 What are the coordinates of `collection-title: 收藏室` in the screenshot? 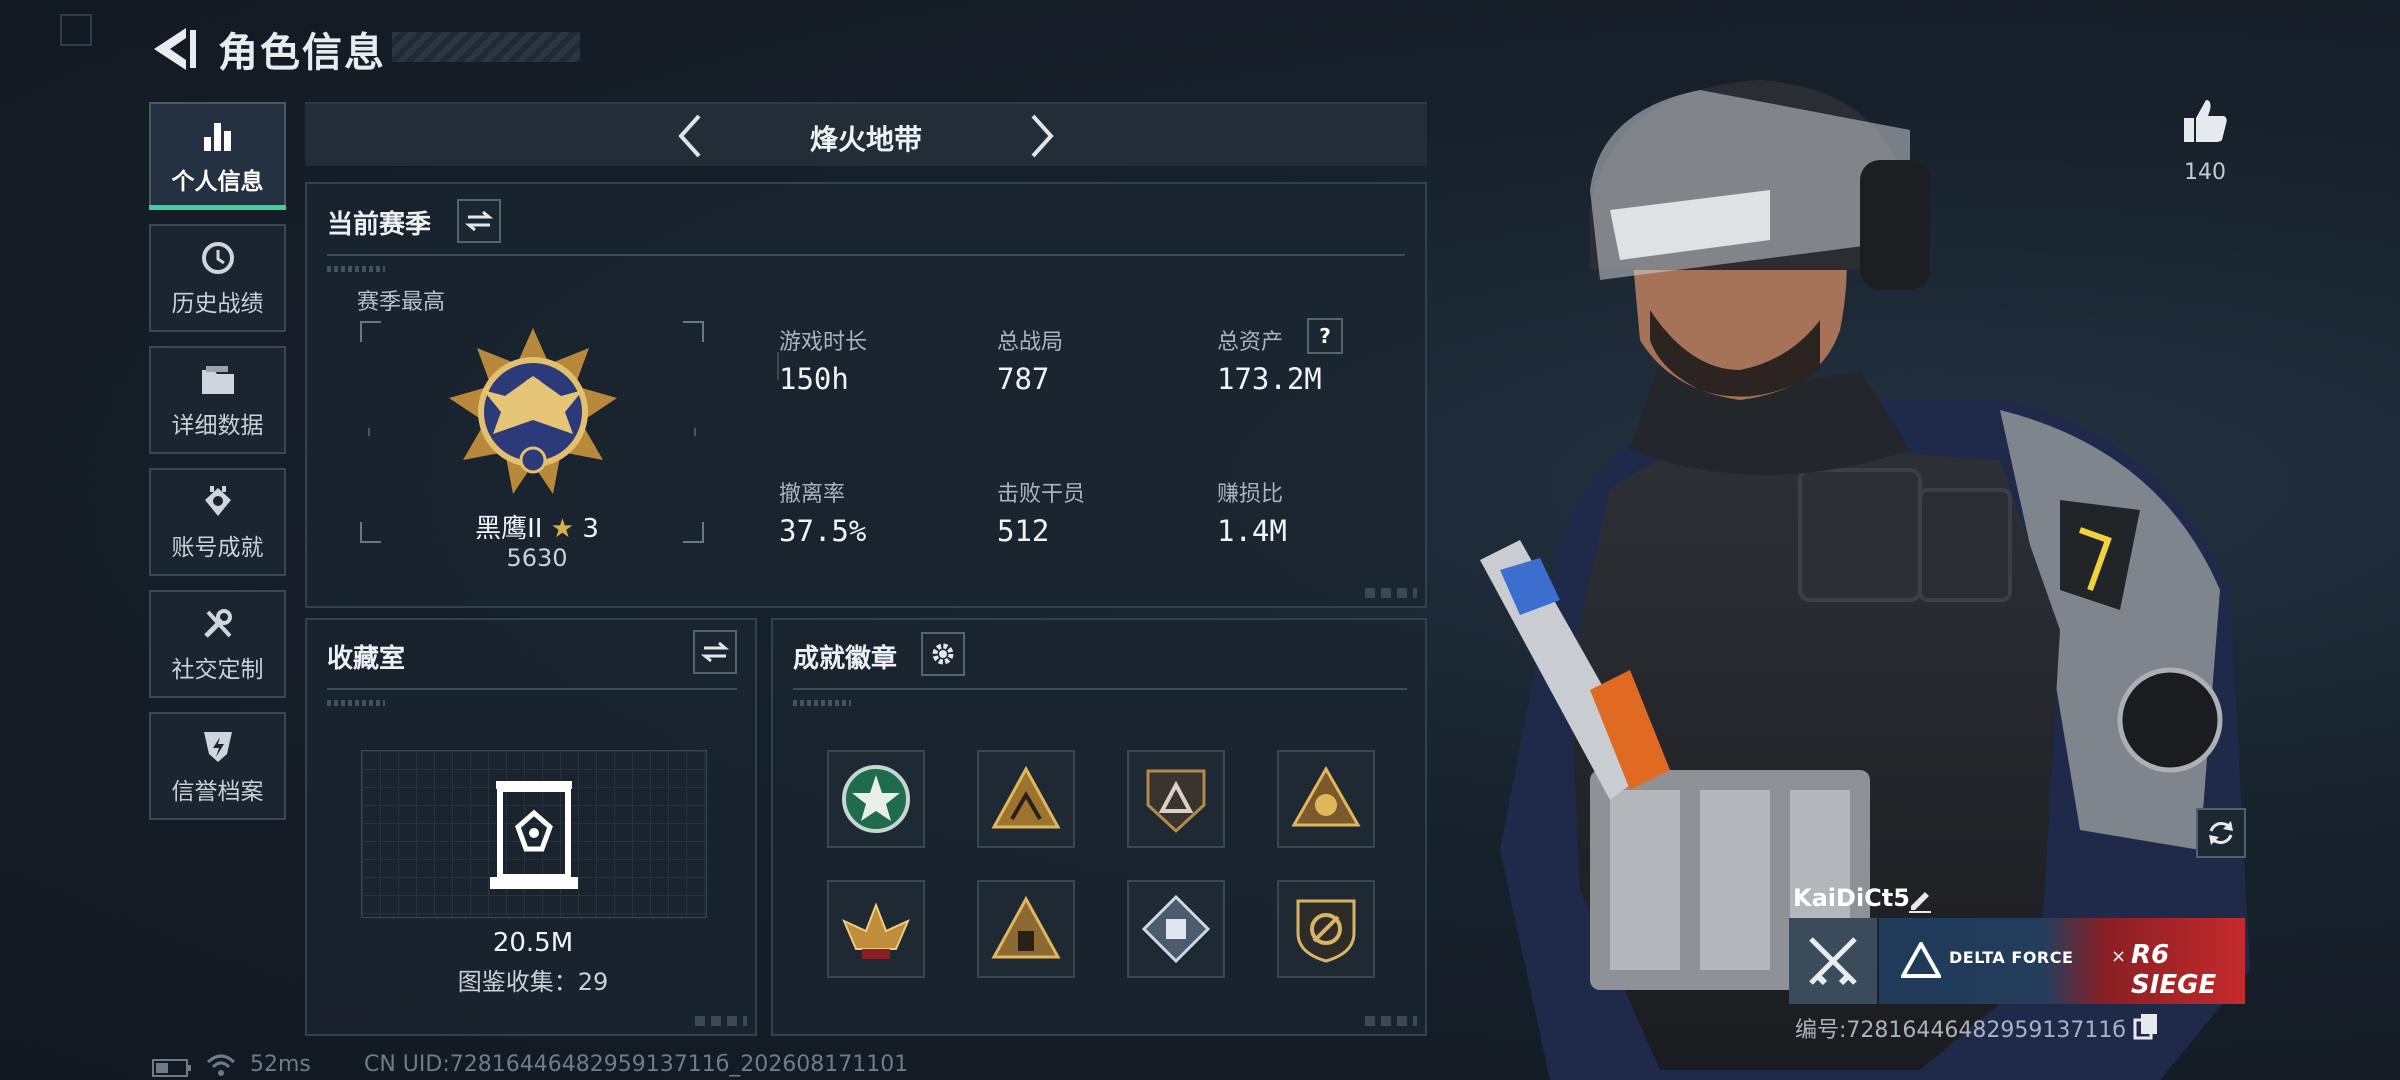 It's located at (366, 659).